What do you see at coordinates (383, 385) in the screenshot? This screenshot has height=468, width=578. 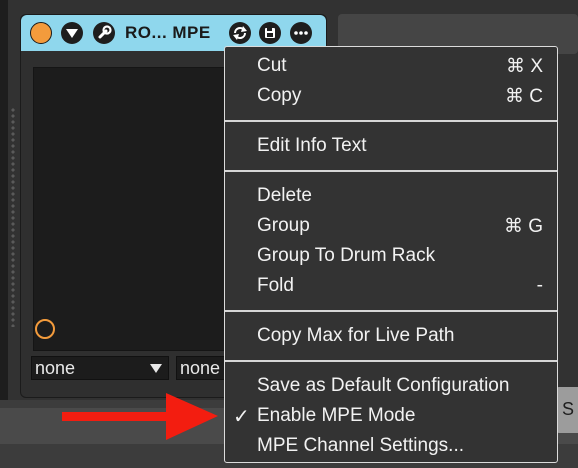 I see `menu-item-label: Save as Default Configuration` at bounding box center [383, 385].